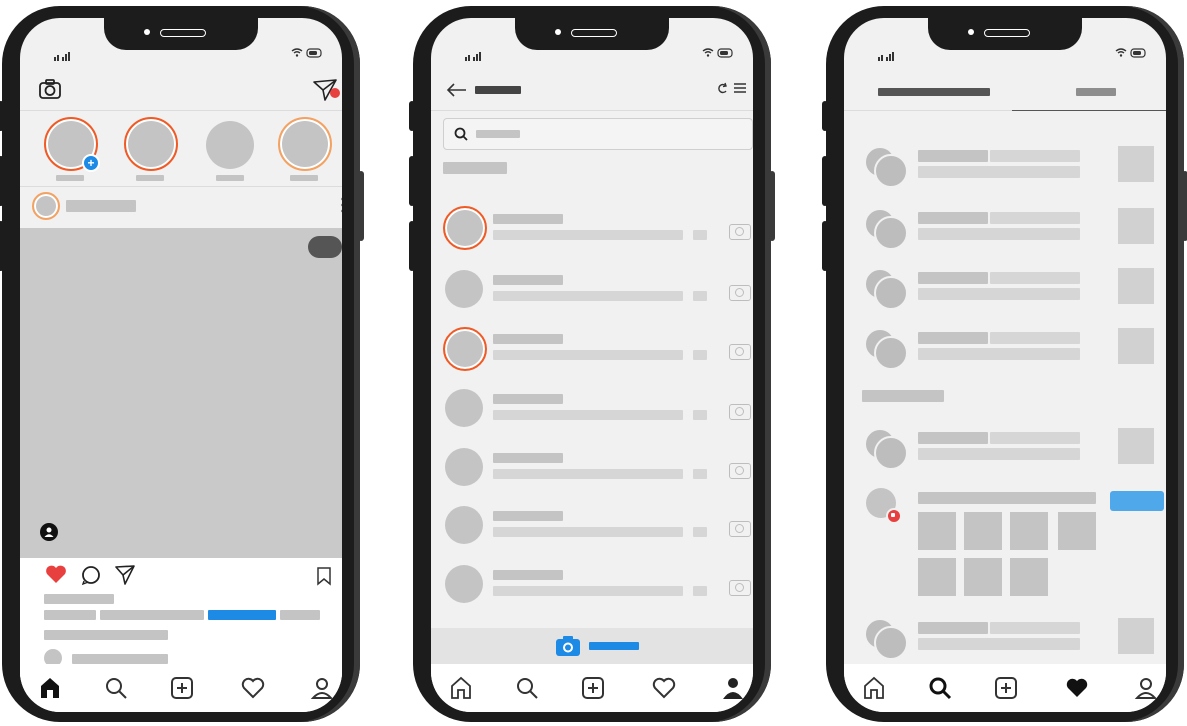  Describe the element at coordinates (934, 92) in the screenshot. I see `tab-following` at that location.